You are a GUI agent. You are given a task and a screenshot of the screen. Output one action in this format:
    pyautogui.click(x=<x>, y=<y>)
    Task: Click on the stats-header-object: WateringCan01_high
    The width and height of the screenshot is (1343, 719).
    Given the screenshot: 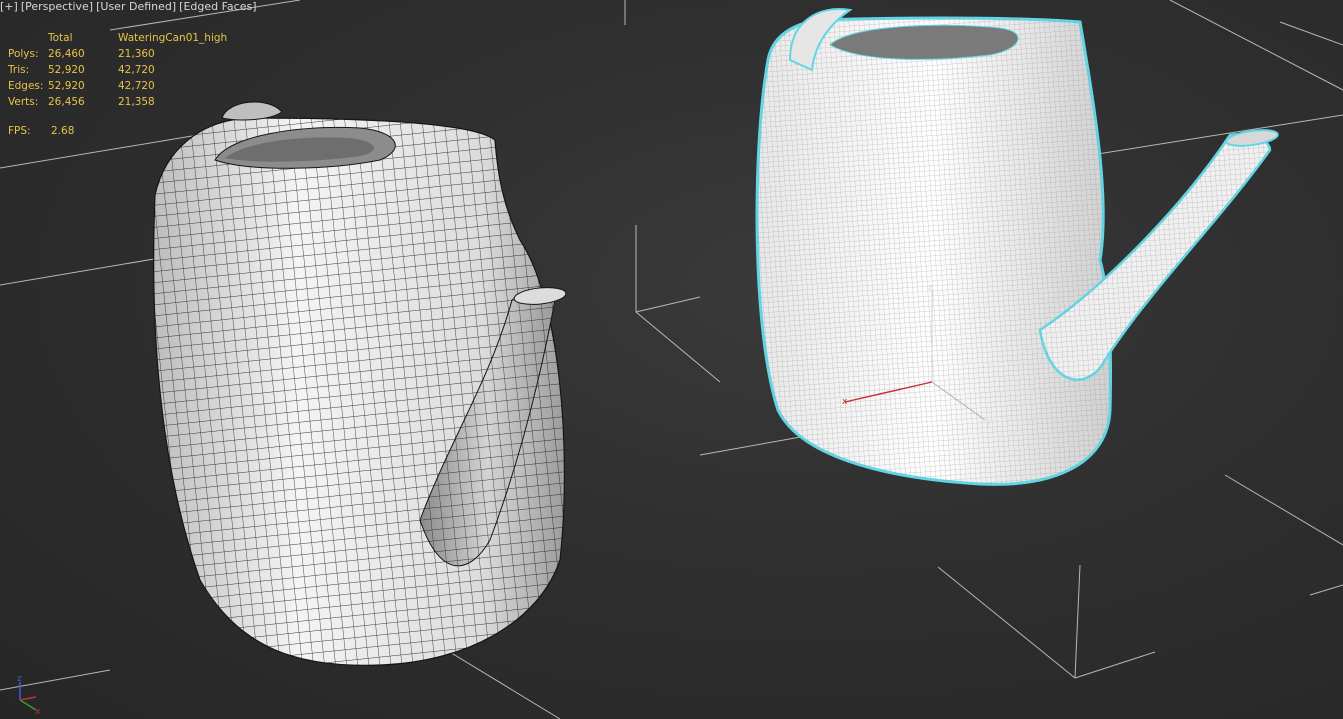 What is the action you would take?
    pyautogui.click(x=173, y=38)
    